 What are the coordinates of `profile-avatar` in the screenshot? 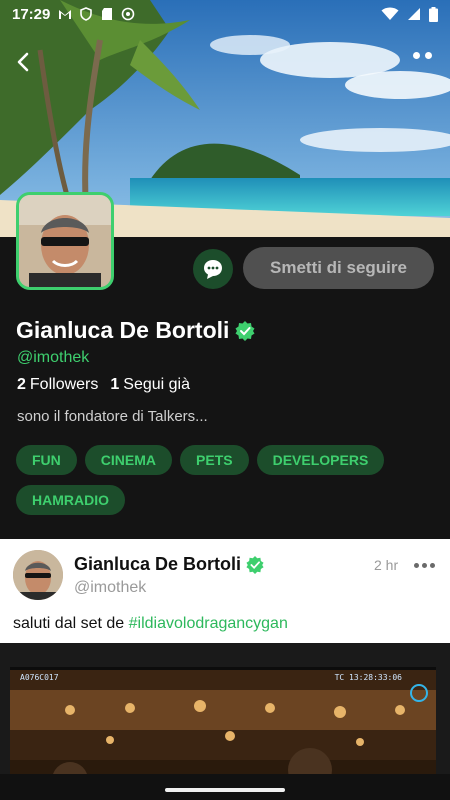 It's located at (65, 241).